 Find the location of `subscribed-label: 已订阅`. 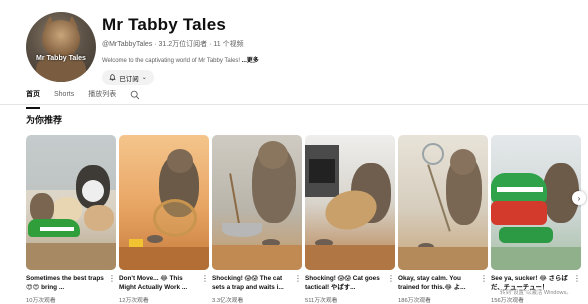

subscribed-label: 已订阅 is located at coordinates (129, 79).